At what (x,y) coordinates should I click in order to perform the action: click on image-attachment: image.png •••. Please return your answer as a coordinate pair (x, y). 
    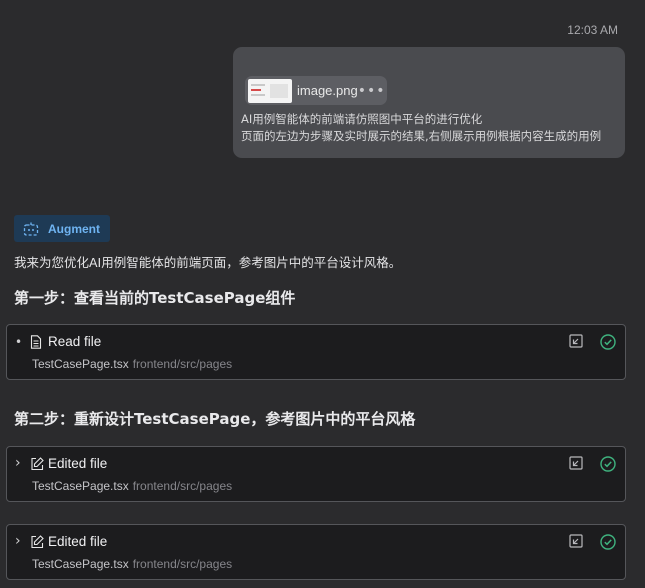
    Looking at the image, I should click on (316, 90).